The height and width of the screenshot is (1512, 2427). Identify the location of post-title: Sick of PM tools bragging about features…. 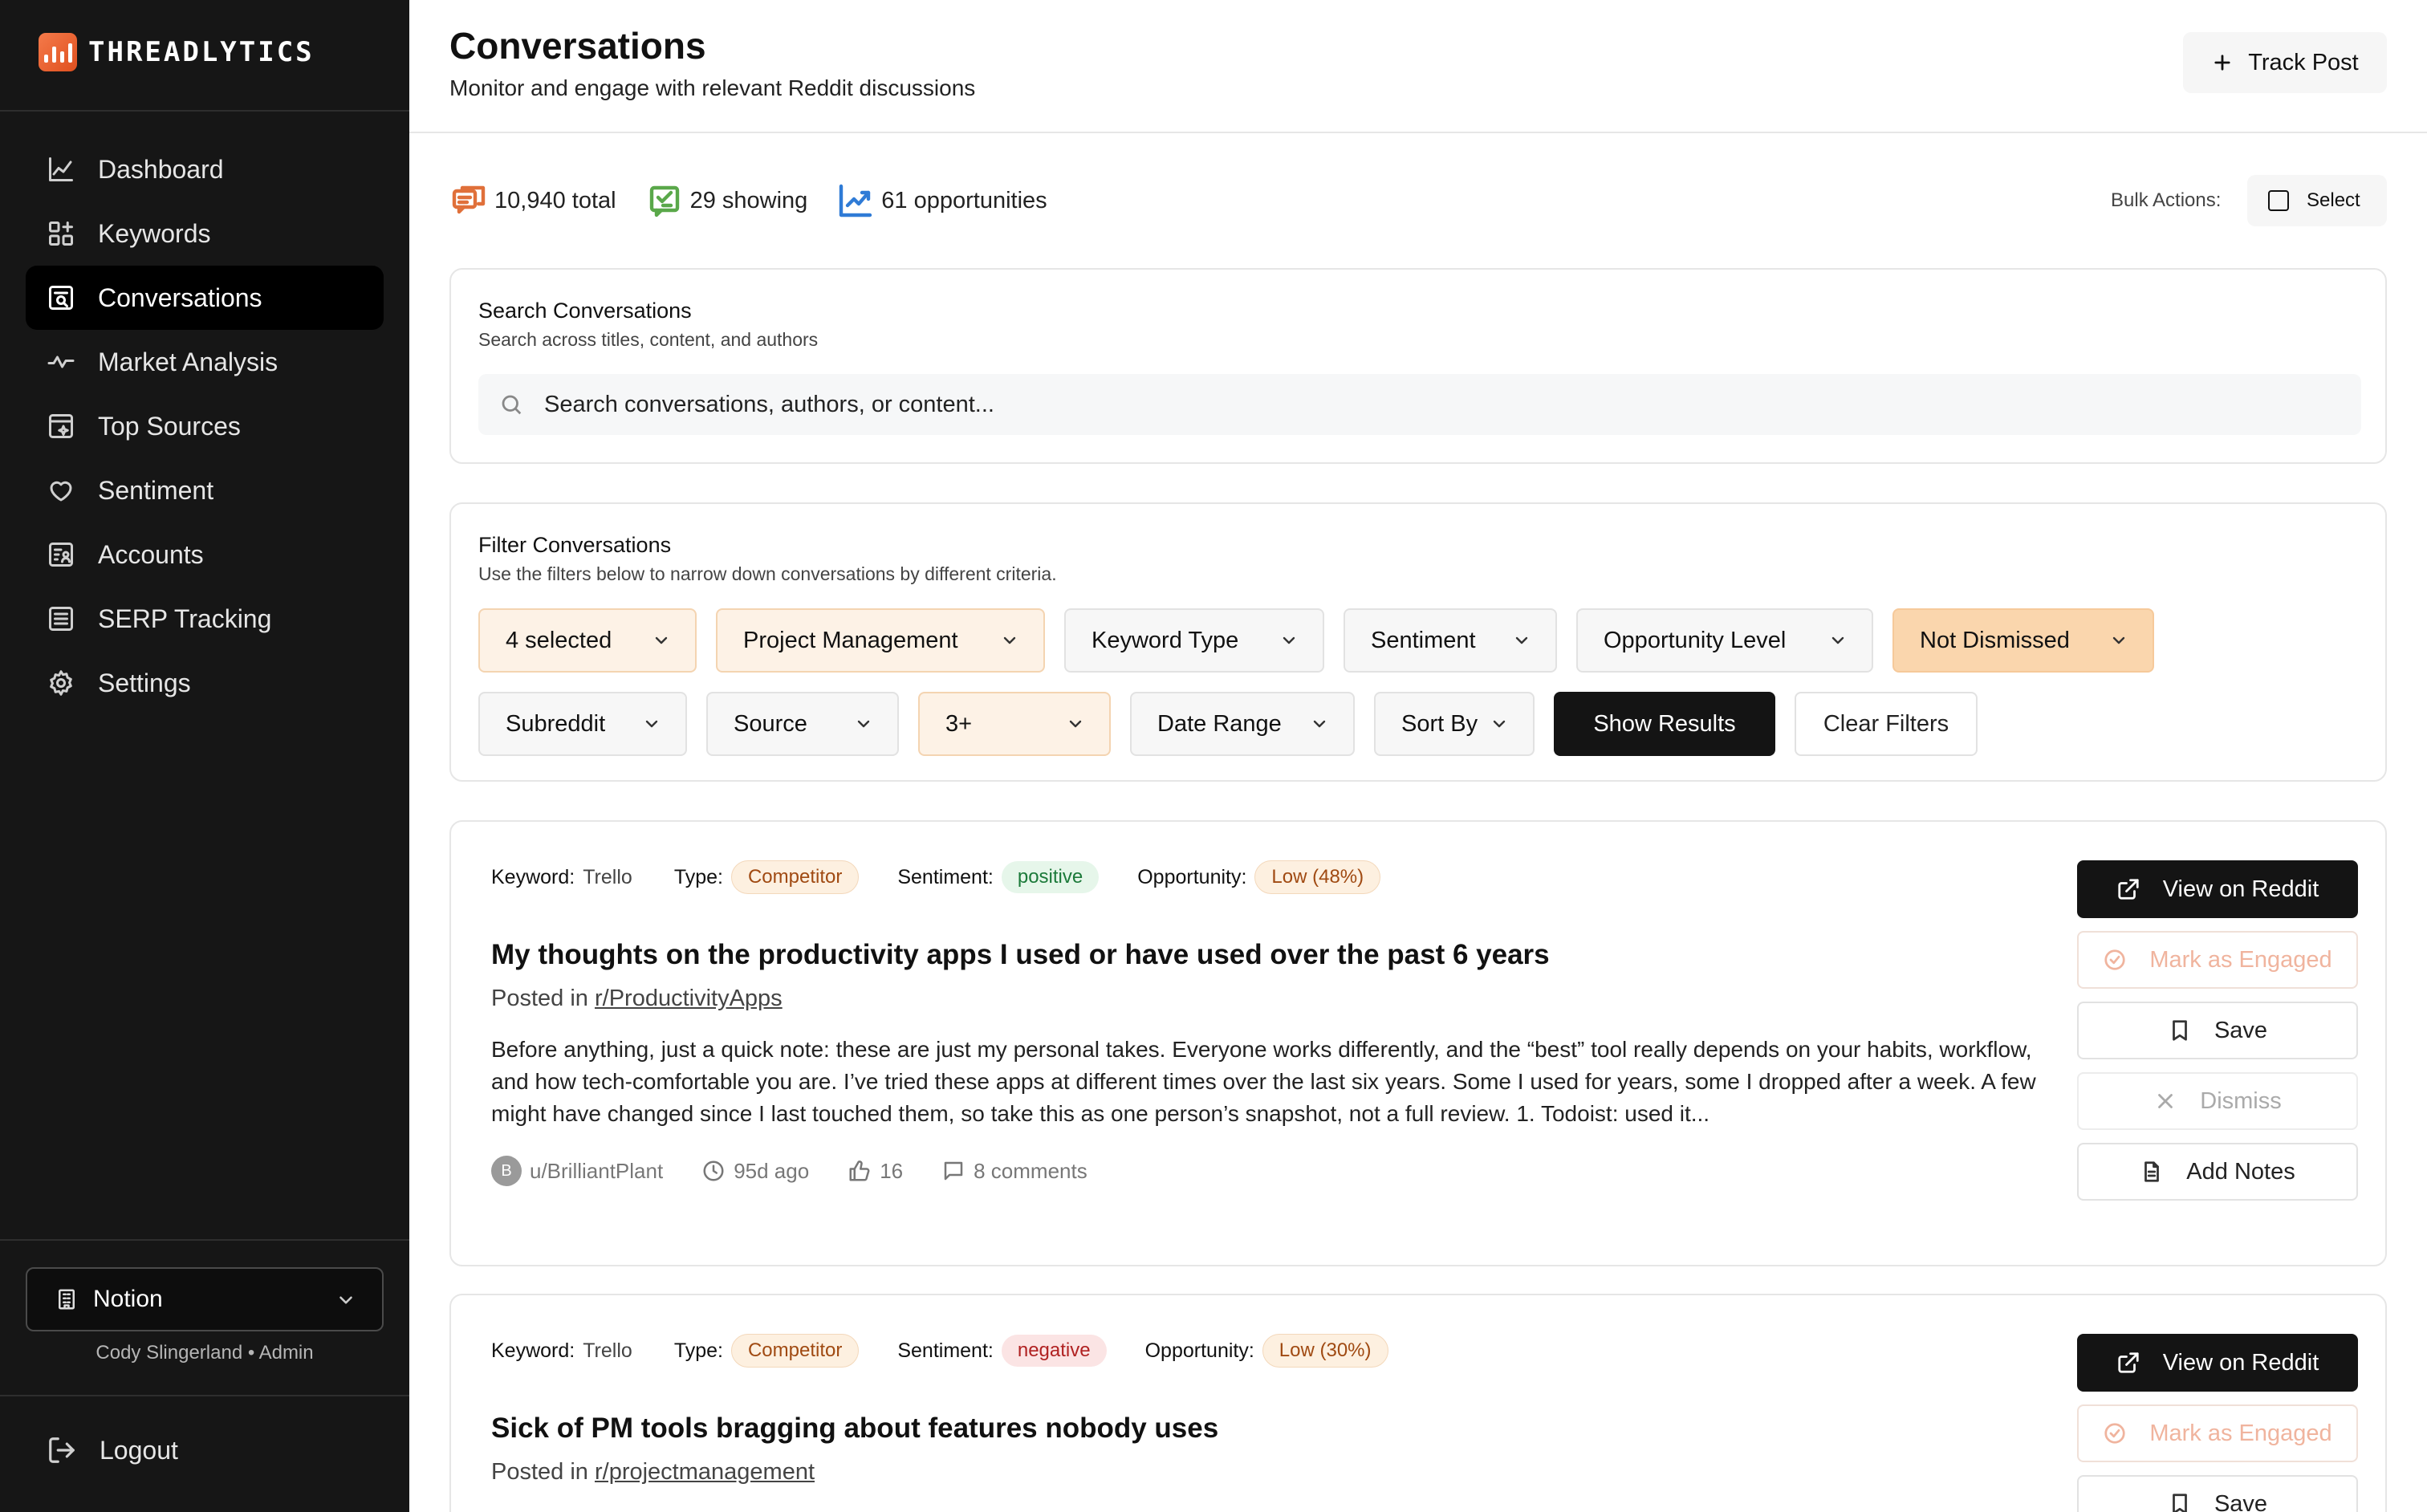
(854, 1428).